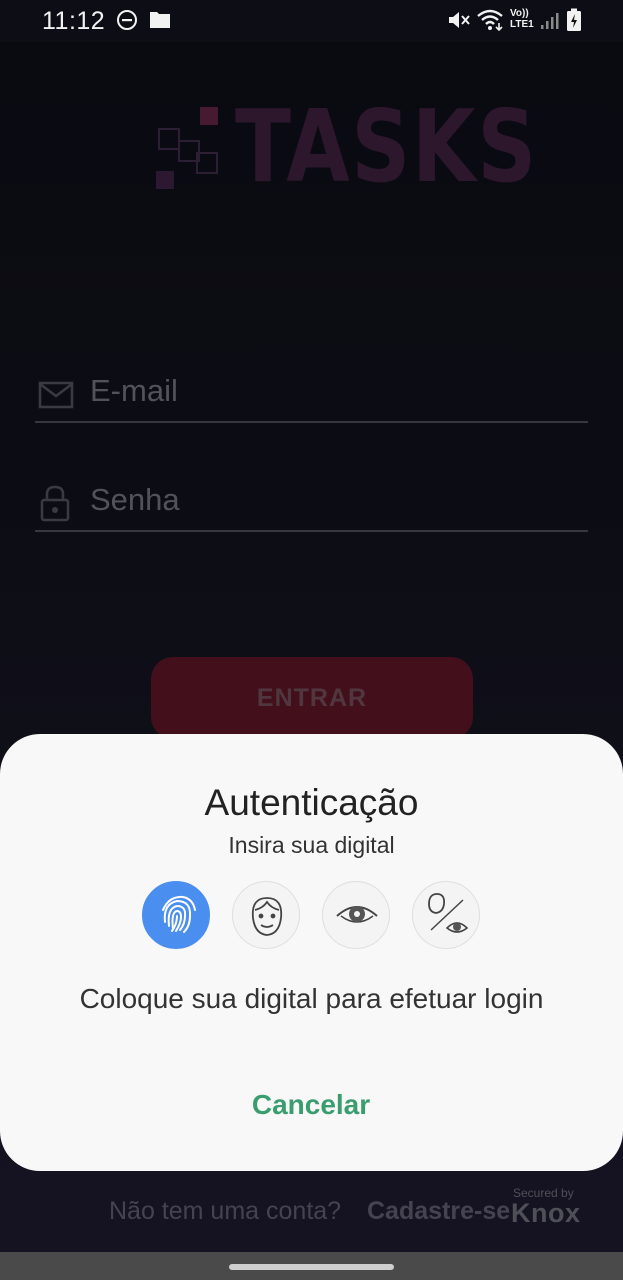 Image resolution: width=623 pixels, height=1280 pixels. What do you see at coordinates (574, 19) in the screenshot?
I see `battery-charging-icon` at bounding box center [574, 19].